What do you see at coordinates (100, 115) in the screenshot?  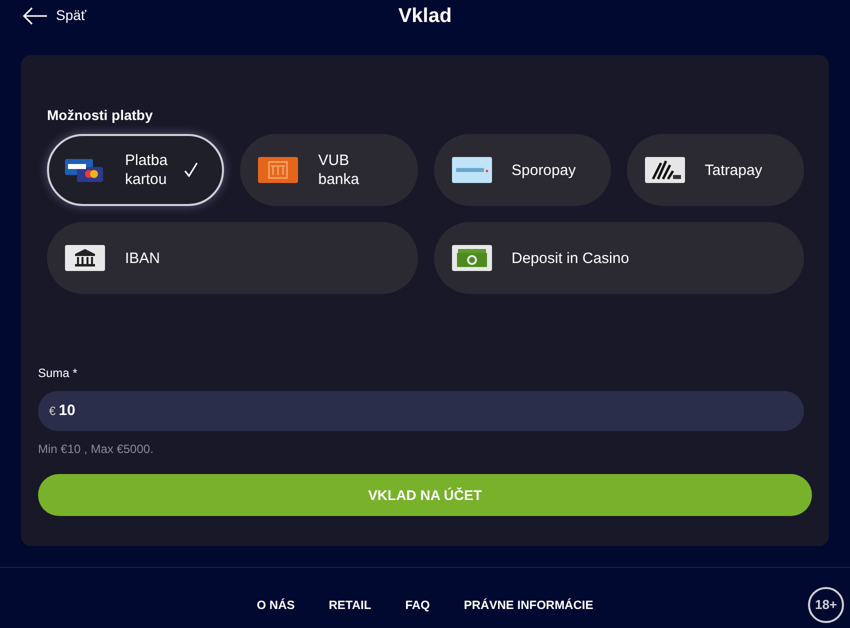 I see `section-label: Možnosti platby` at bounding box center [100, 115].